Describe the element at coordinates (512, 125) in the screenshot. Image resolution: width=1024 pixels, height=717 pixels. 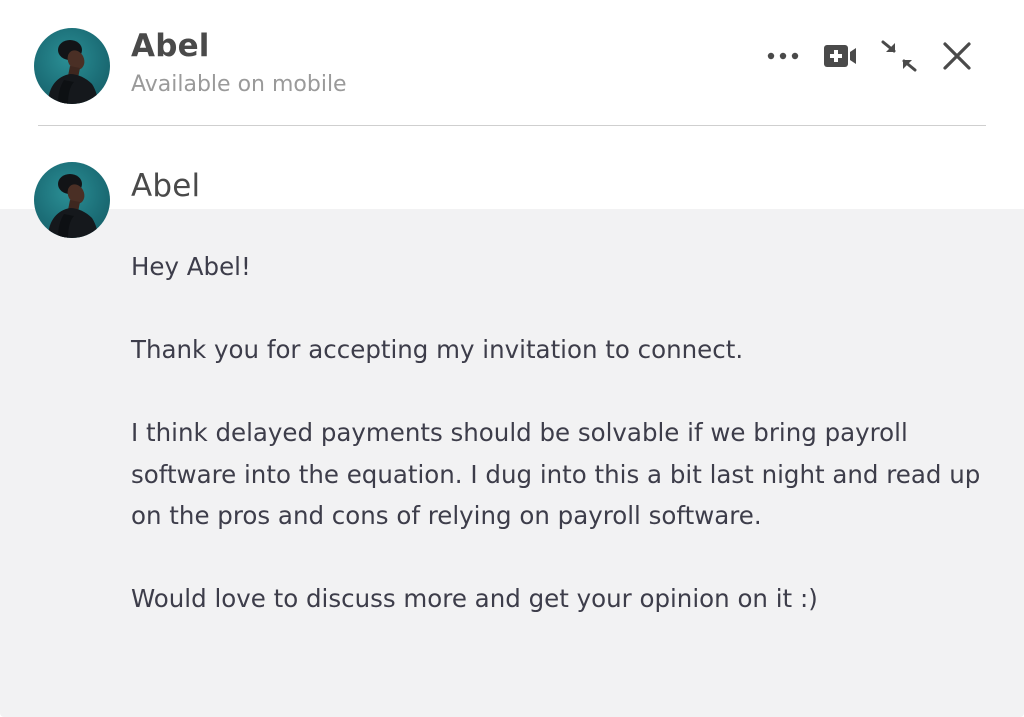
I see `header-divider` at that location.